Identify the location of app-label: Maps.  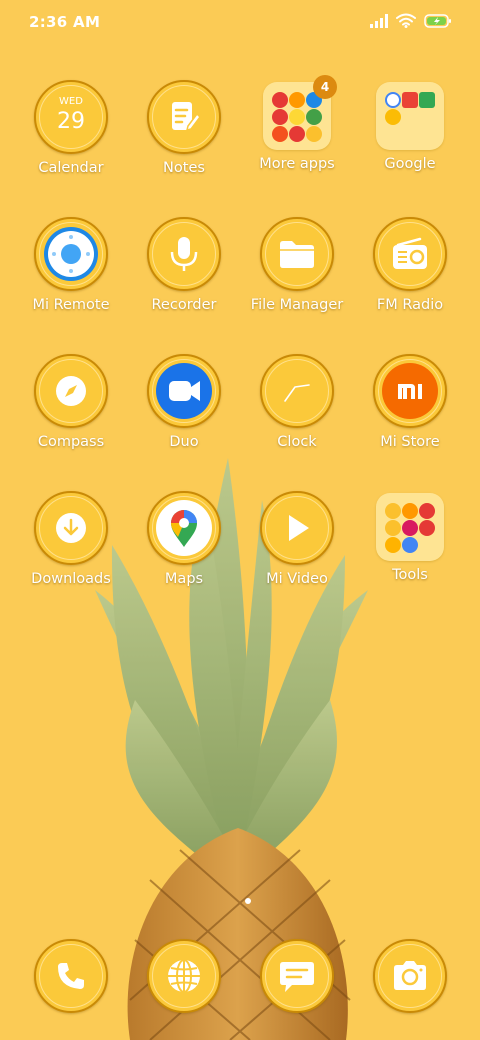
(184, 579).